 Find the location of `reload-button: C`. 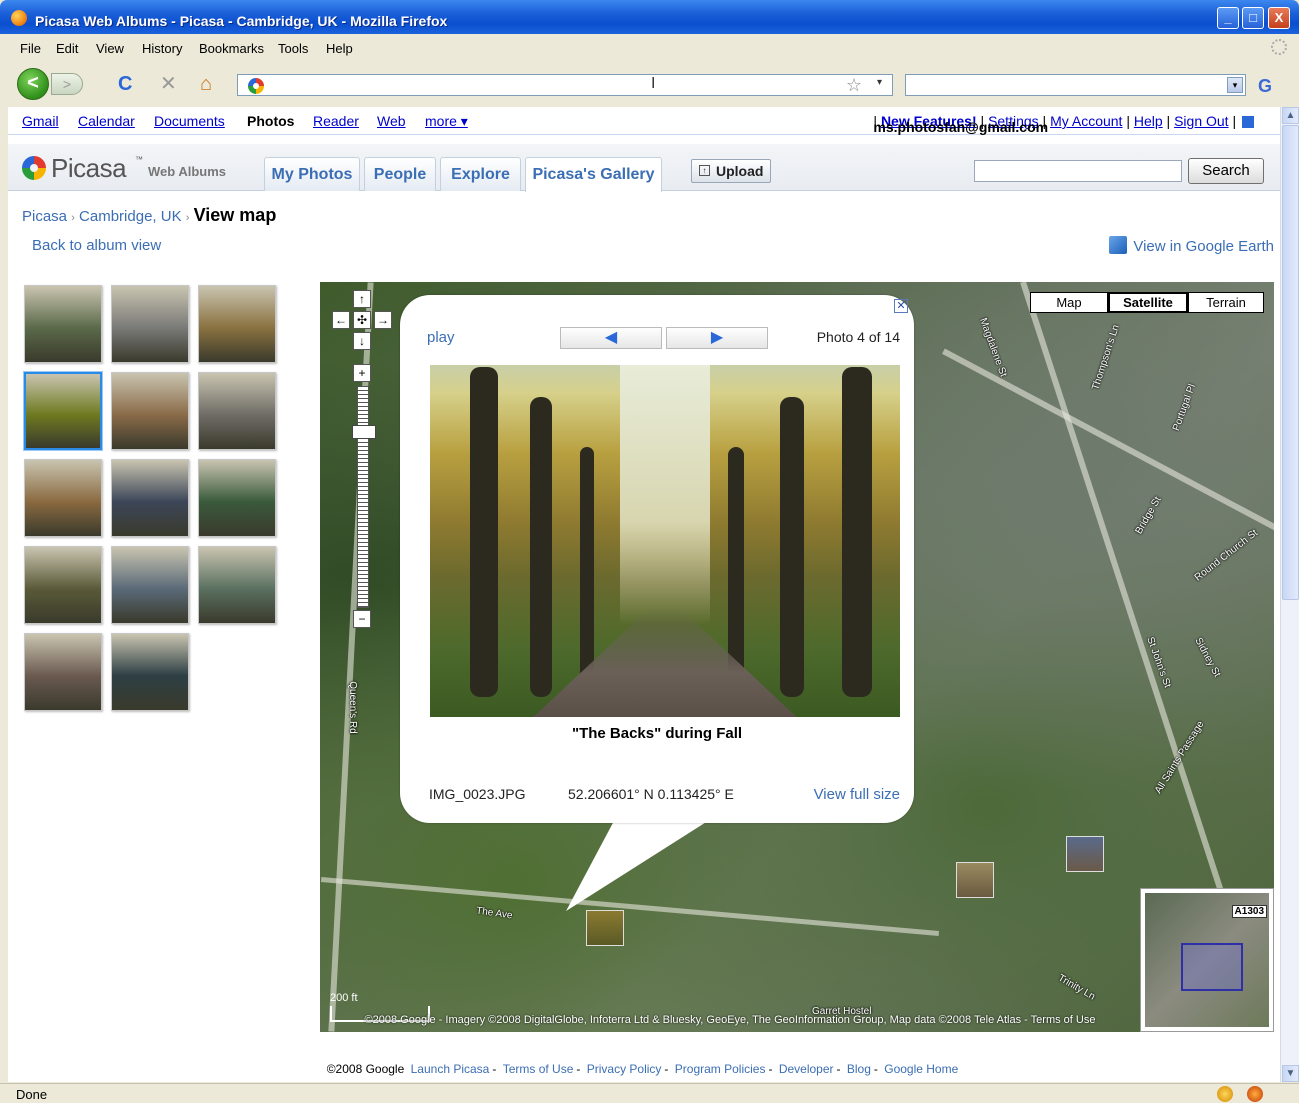

reload-button: C is located at coordinates (125, 84).